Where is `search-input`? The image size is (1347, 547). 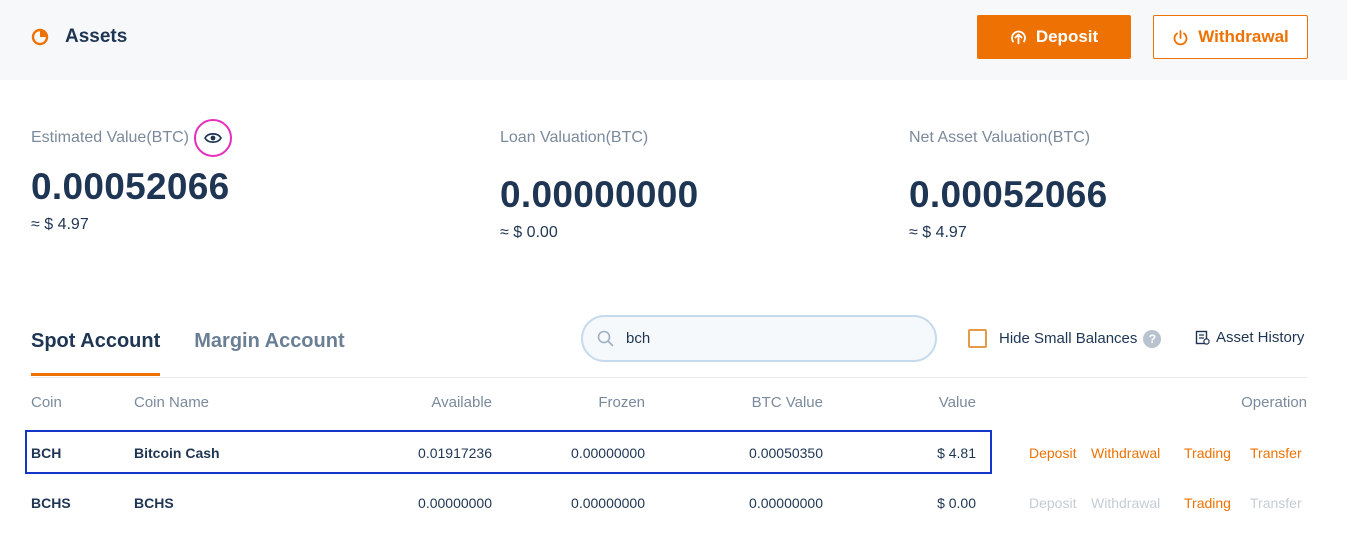
search-input is located at coordinates (766, 338).